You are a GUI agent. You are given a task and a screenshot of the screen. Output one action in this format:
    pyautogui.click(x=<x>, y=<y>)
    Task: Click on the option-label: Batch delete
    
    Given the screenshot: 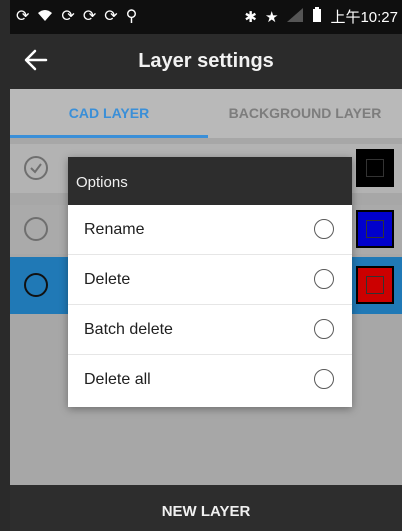 What is the action you would take?
    pyautogui.click(x=128, y=329)
    